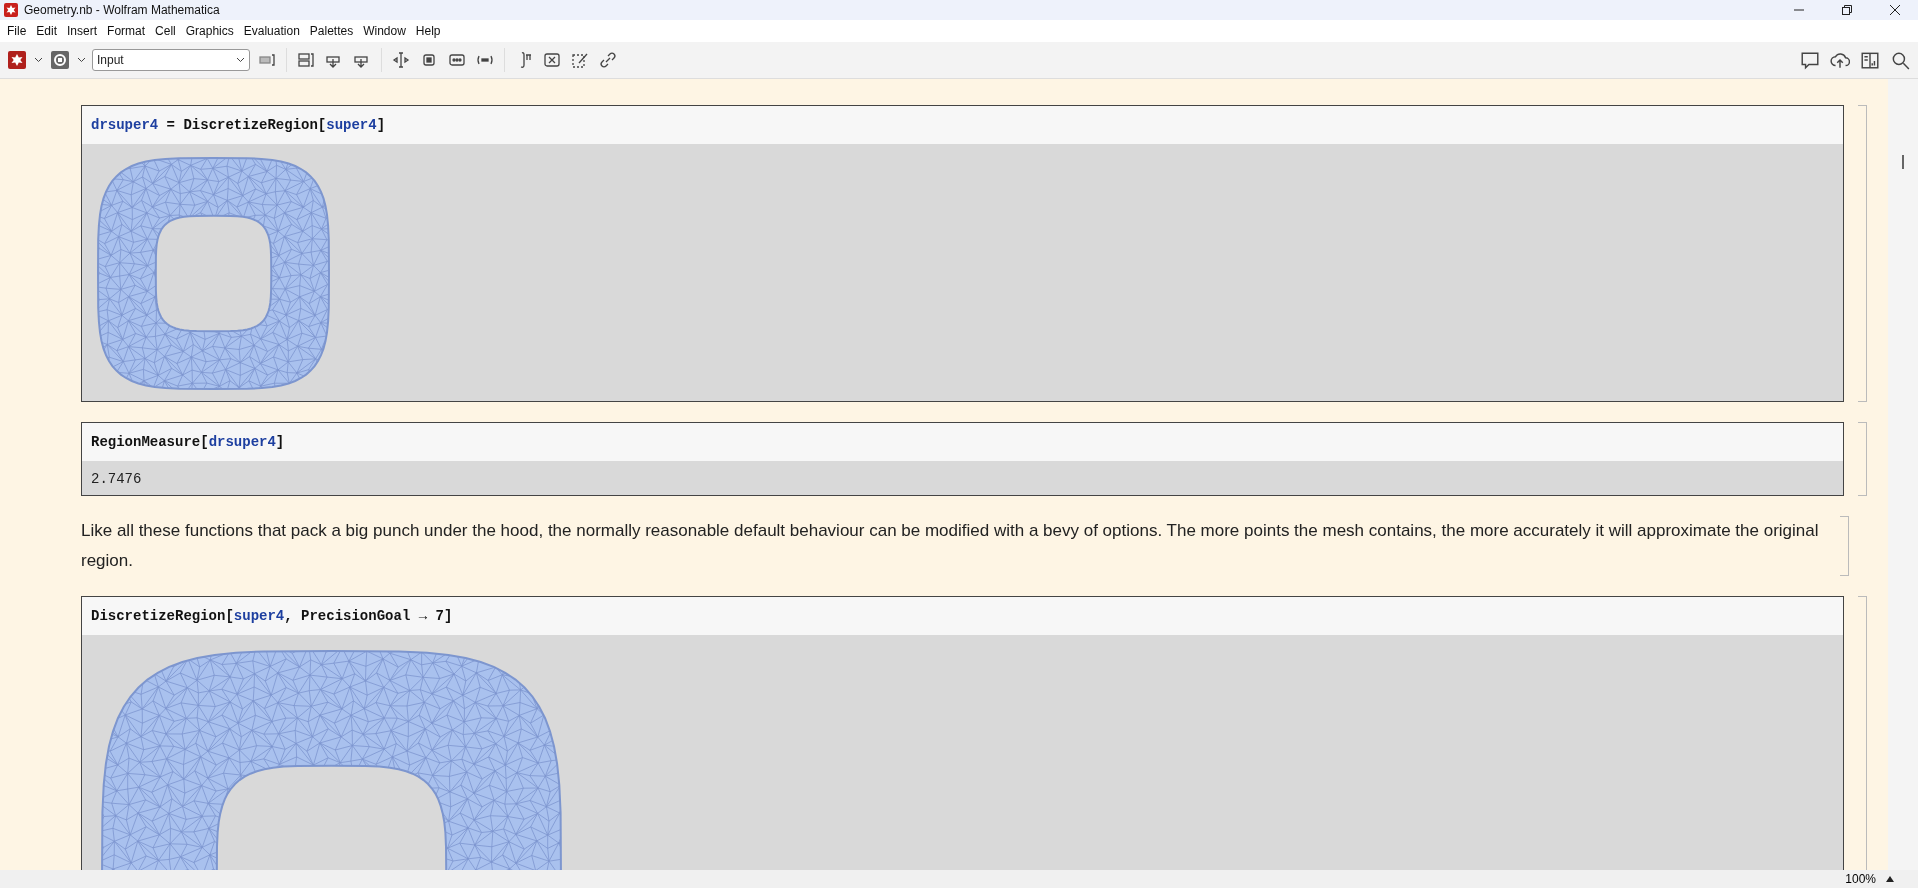 The image size is (1918, 888). Describe the element at coordinates (47, 31) in the screenshot. I see `menu-item: Edit` at that location.